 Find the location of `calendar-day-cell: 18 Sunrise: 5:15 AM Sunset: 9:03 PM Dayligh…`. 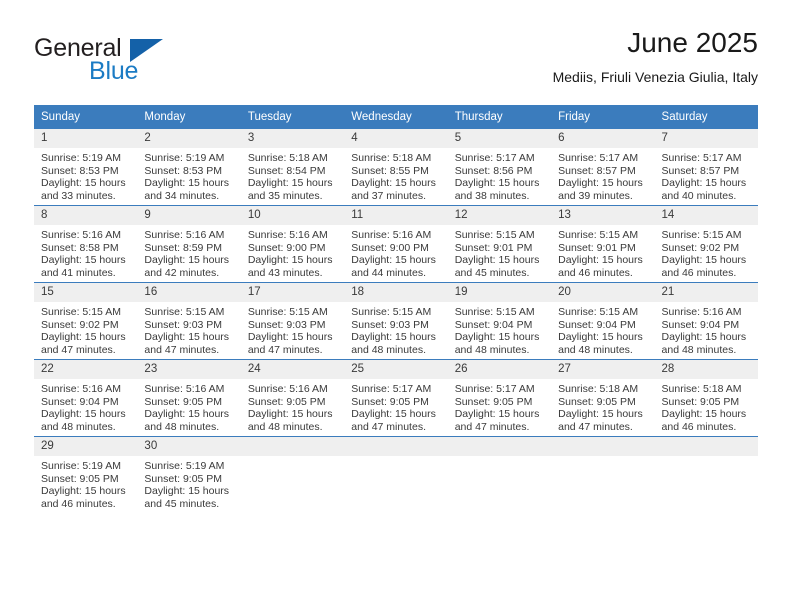

calendar-day-cell: 18 Sunrise: 5:15 AM Sunset: 9:03 PM Dayligh… is located at coordinates (396, 321).